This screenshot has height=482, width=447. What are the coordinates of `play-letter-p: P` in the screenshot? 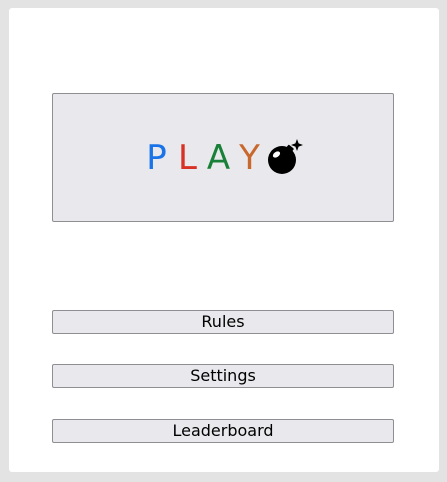 It's located at (156, 157).